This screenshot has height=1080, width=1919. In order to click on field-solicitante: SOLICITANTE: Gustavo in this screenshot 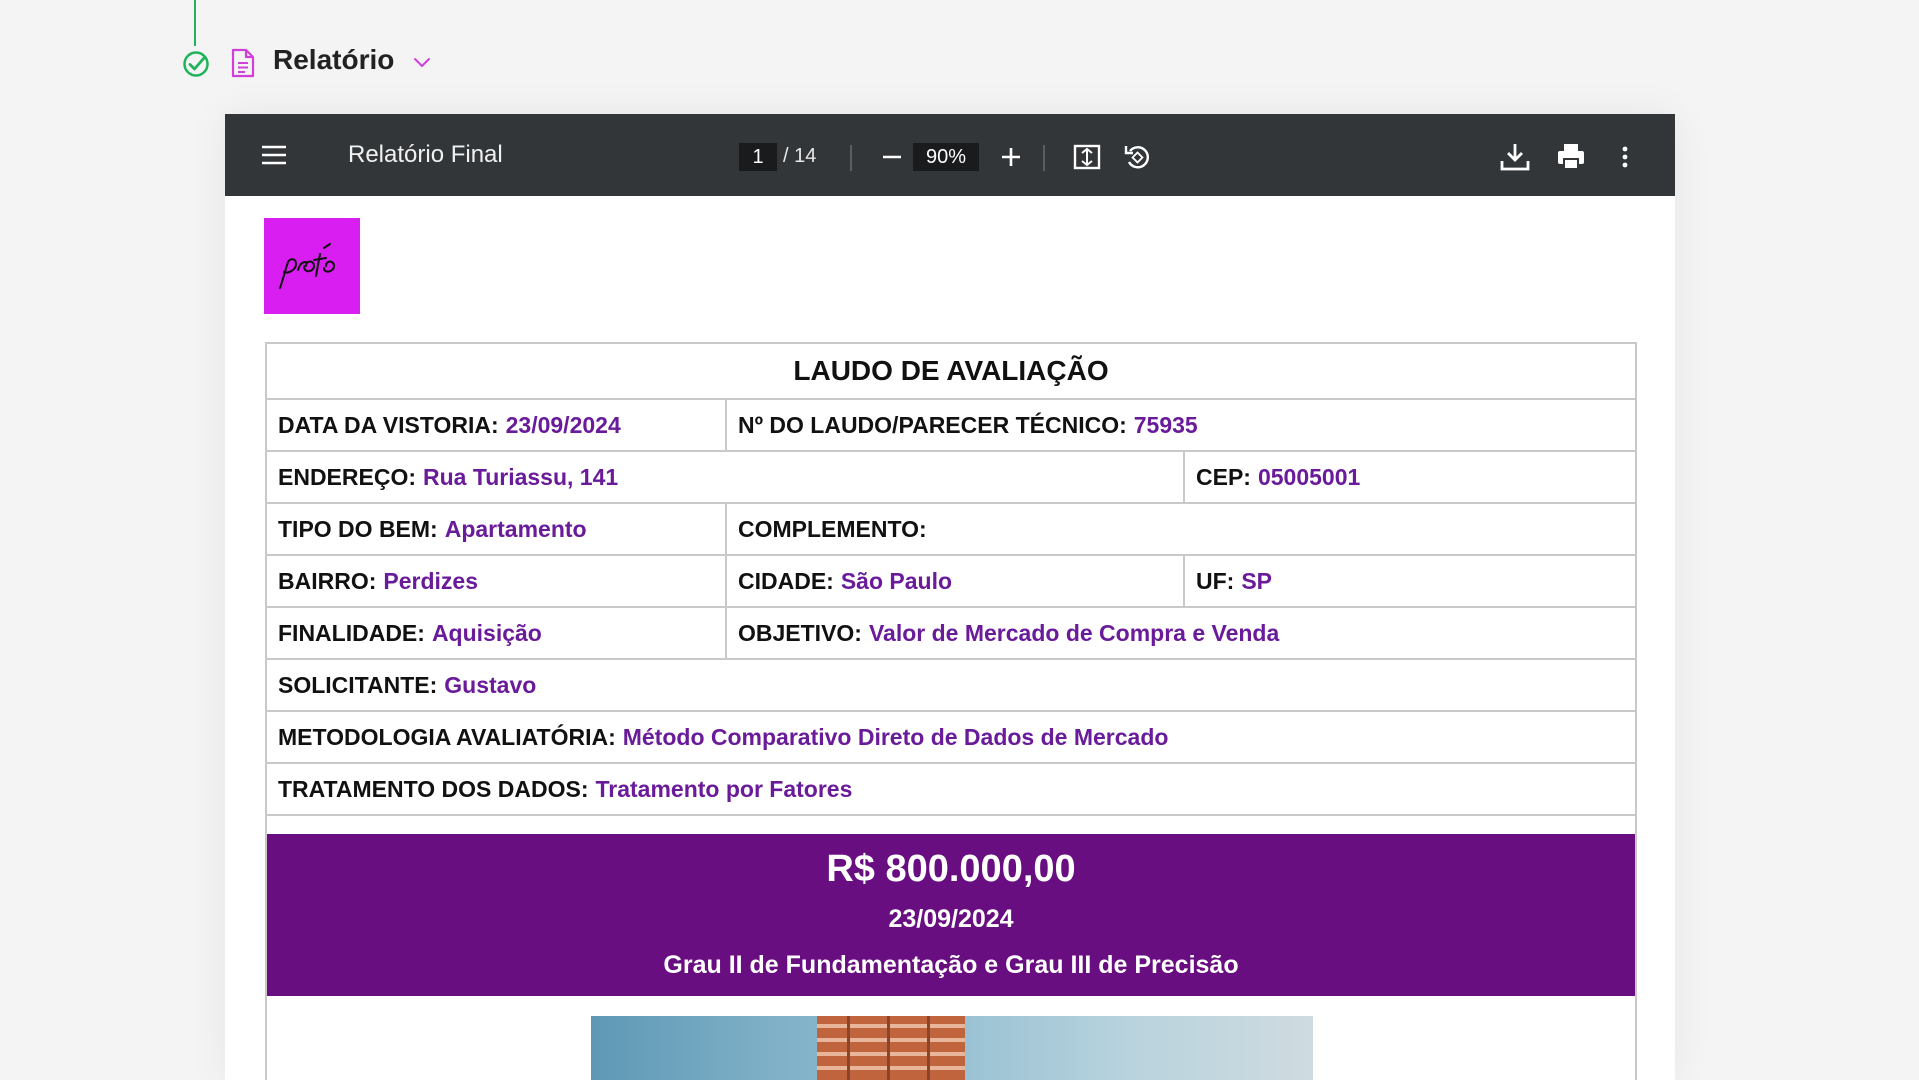, I will do `click(951, 685)`.